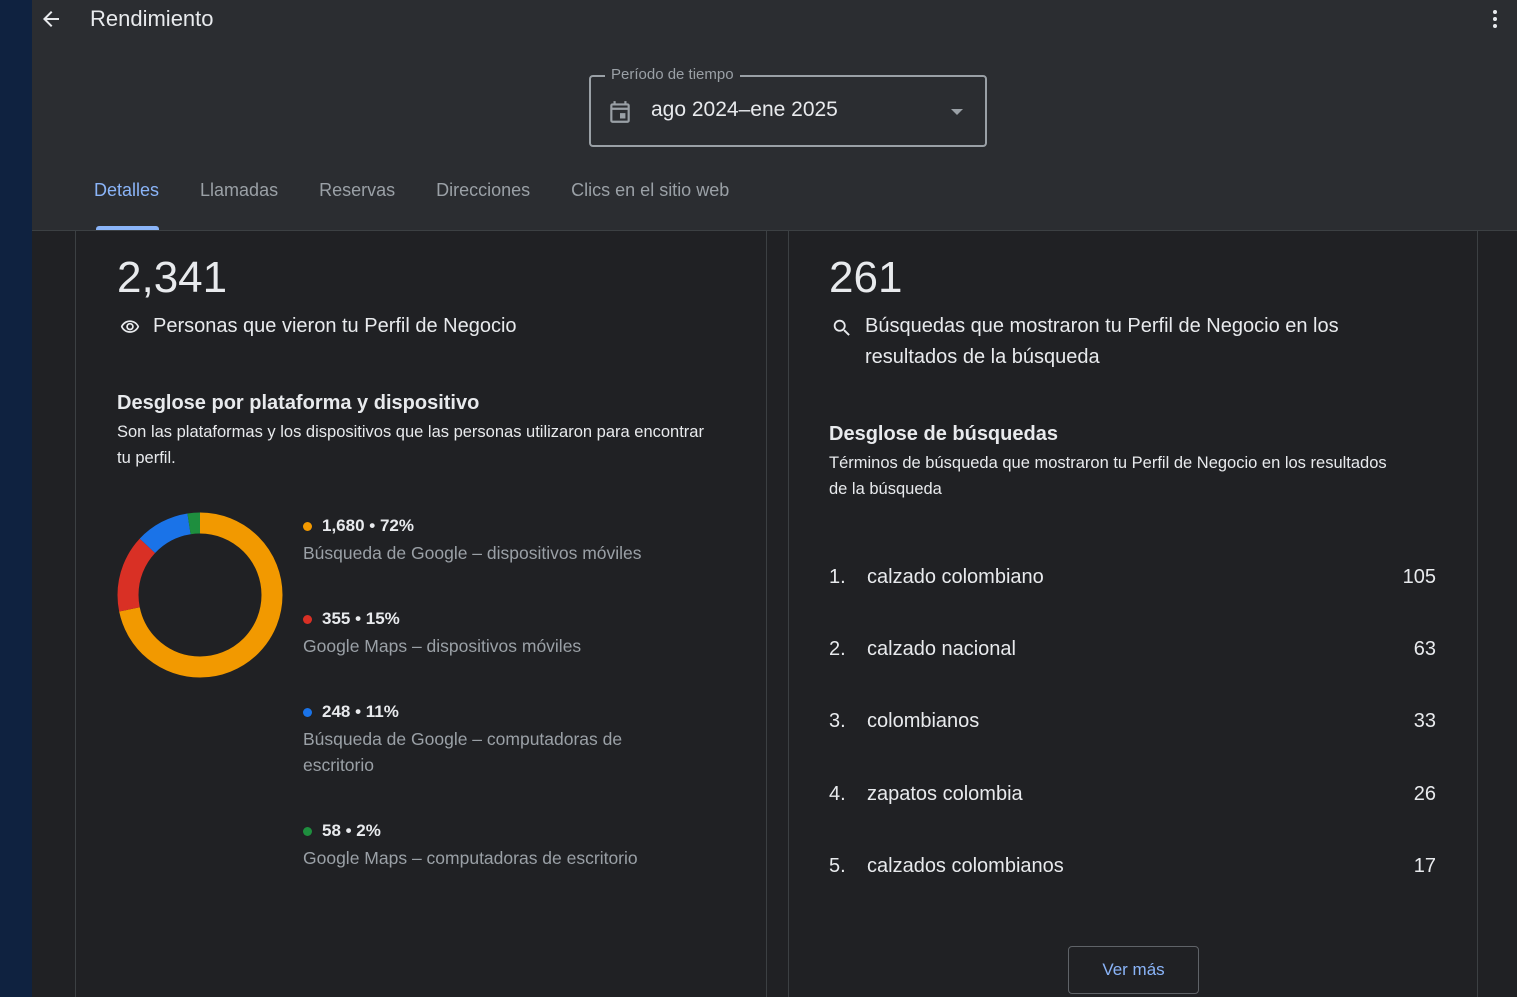  What do you see at coordinates (1424, 649) in the screenshot?
I see `search-count: 63` at bounding box center [1424, 649].